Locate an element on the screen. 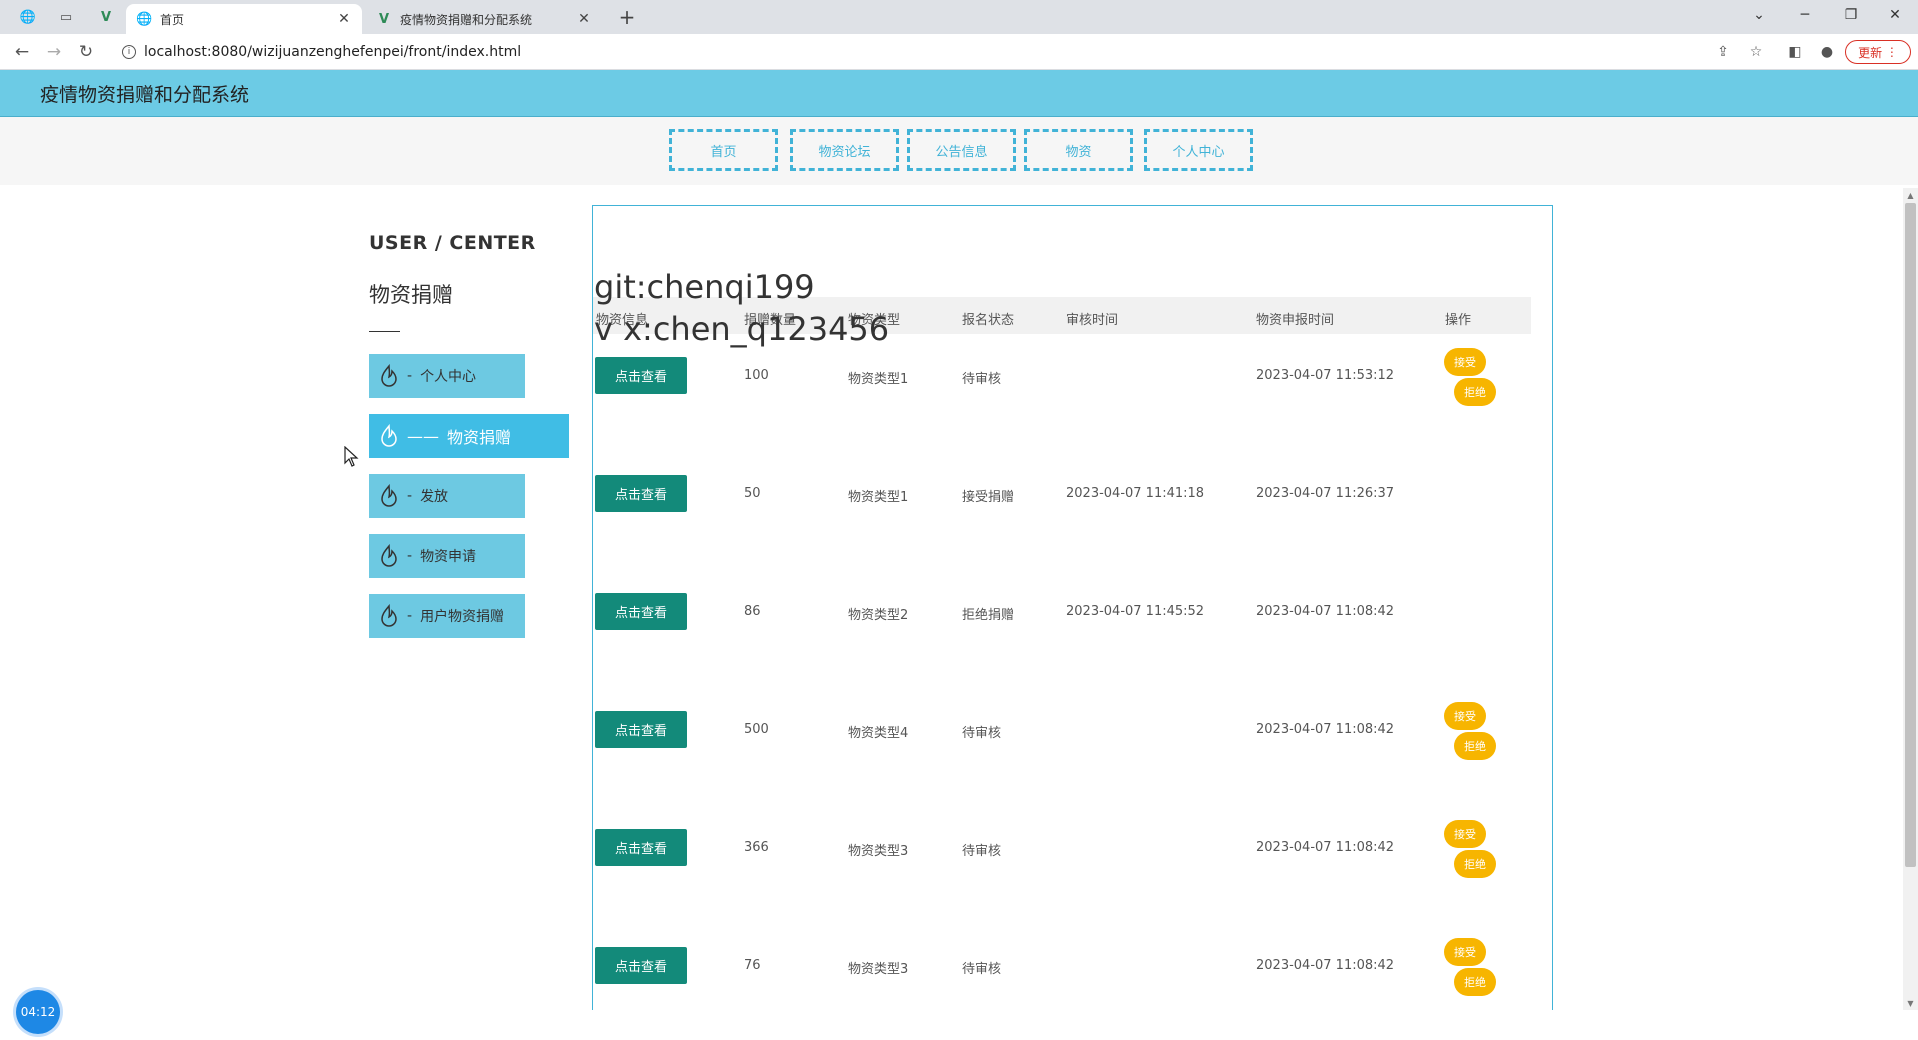 The height and width of the screenshot is (1040, 1918). sidebar-item-distribution: - 发放 is located at coordinates (447, 496).